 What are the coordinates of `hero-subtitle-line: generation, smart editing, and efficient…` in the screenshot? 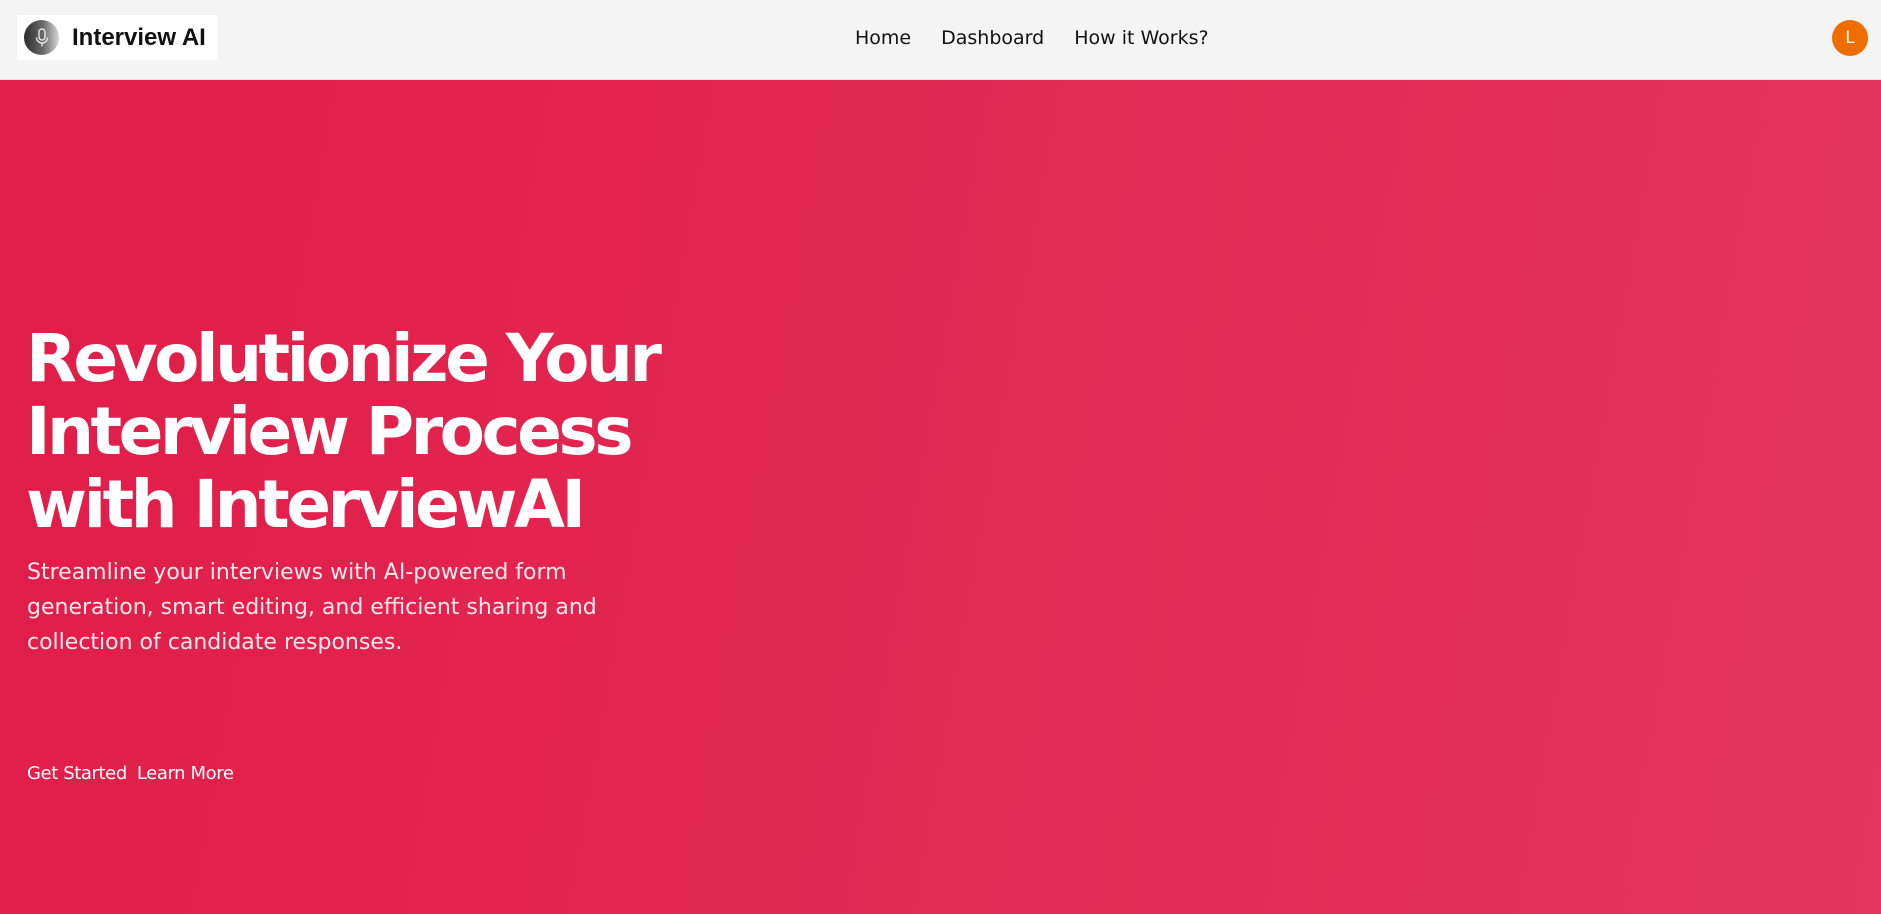 It's located at (312, 607).